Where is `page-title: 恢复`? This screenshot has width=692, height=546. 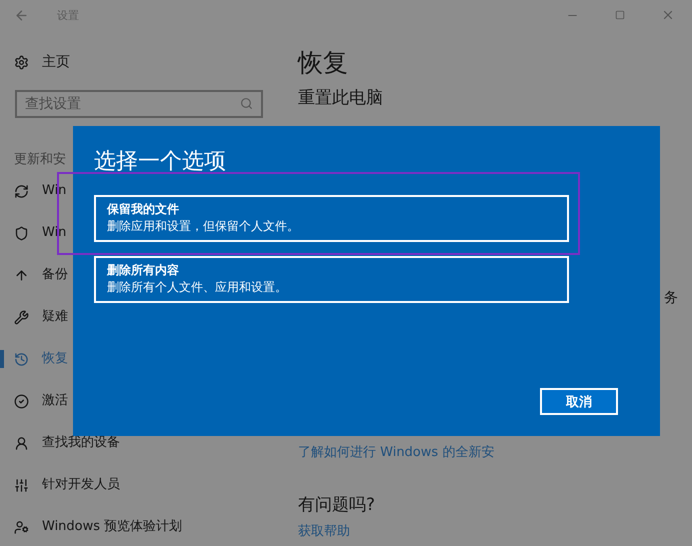 page-title: 恢复 is located at coordinates (323, 63).